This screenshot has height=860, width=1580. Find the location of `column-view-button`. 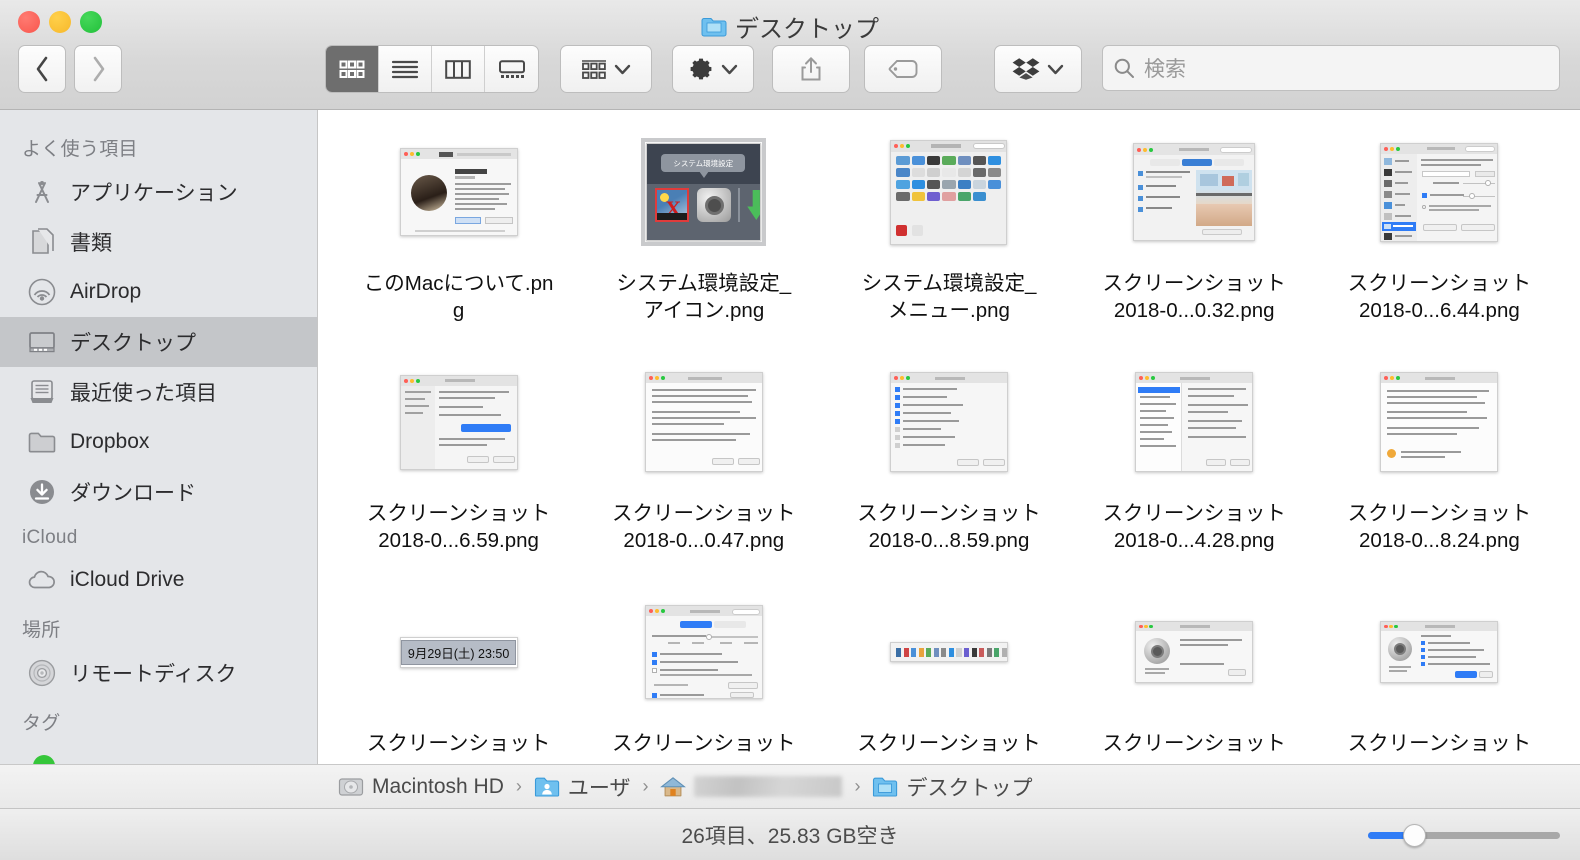

column-view-button is located at coordinates (458, 69).